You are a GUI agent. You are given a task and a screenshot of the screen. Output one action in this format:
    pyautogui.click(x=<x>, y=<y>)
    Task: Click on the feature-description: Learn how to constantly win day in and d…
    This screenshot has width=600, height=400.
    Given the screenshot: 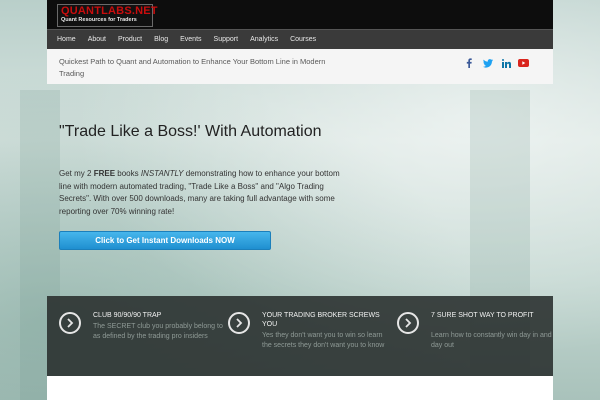 What is the action you would take?
    pyautogui.click(x=491, y=340)
    